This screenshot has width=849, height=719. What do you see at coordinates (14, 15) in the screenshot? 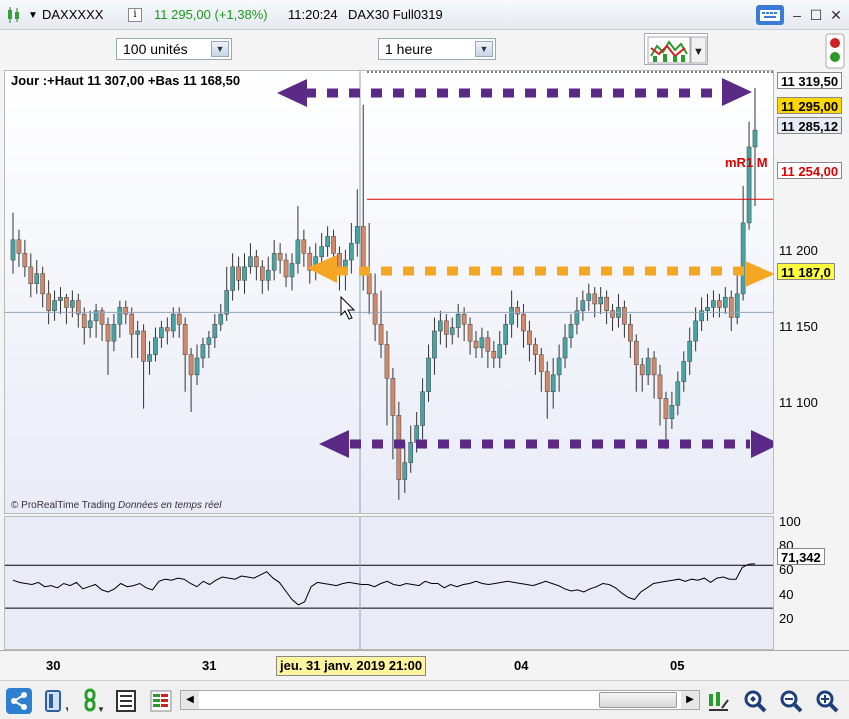
I see `candlestick-icon` at bounding box center [14, 15].